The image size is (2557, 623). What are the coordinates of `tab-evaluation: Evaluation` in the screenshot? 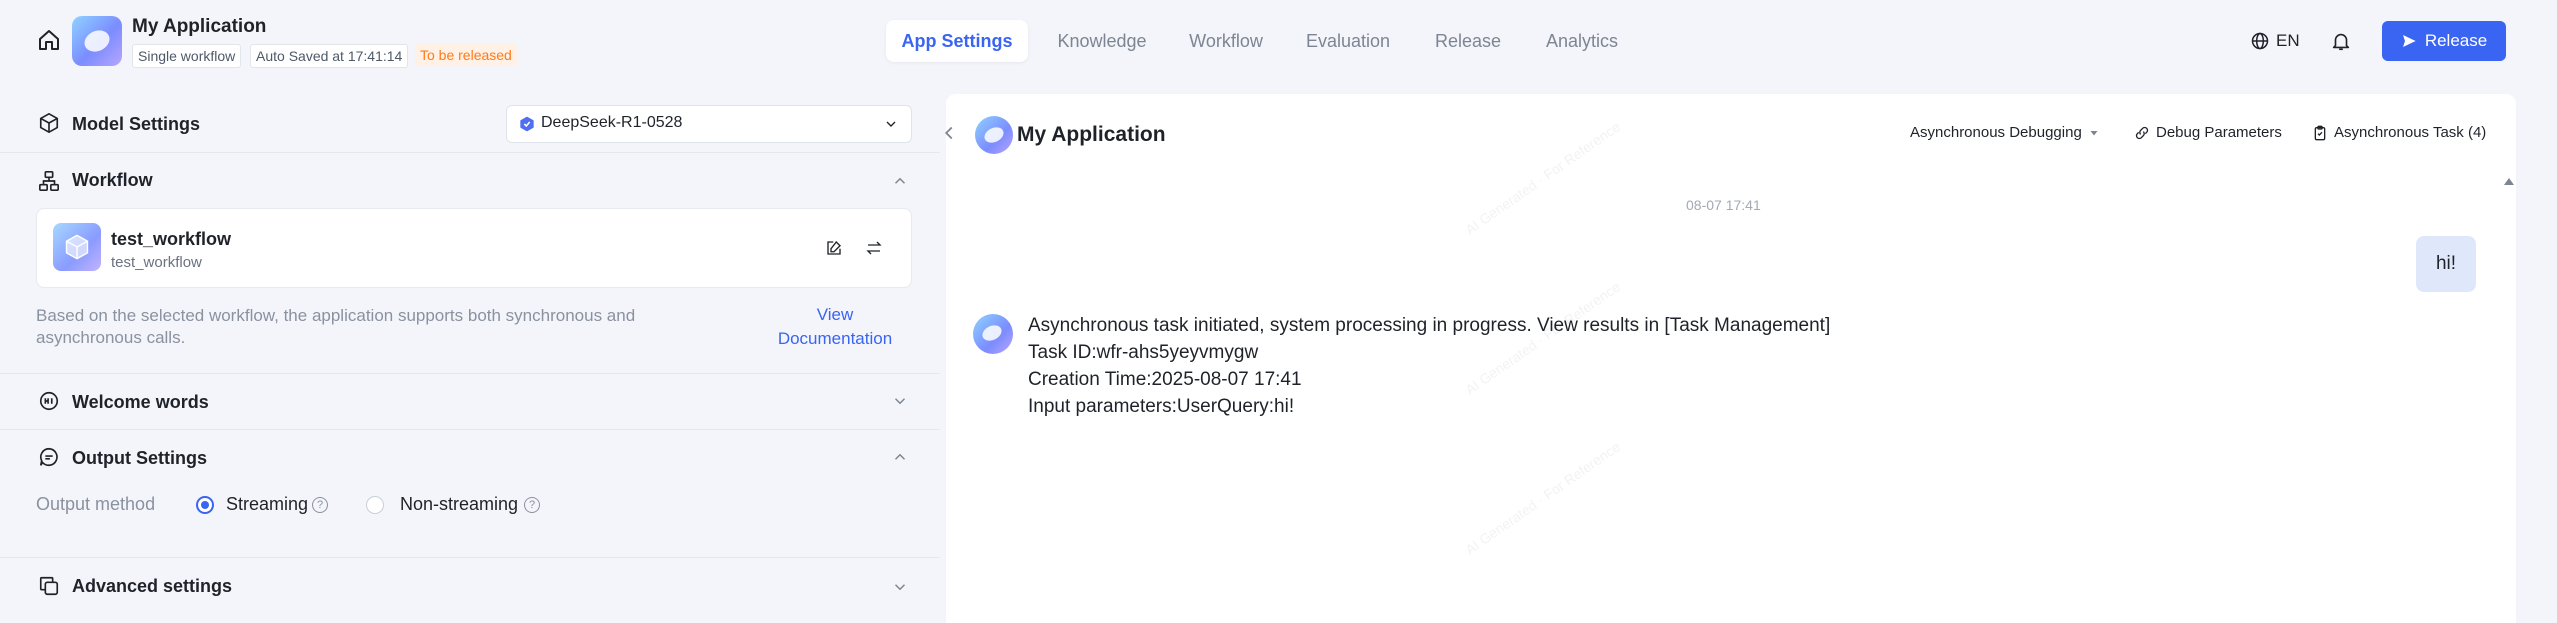 It's located at (1348, 41).